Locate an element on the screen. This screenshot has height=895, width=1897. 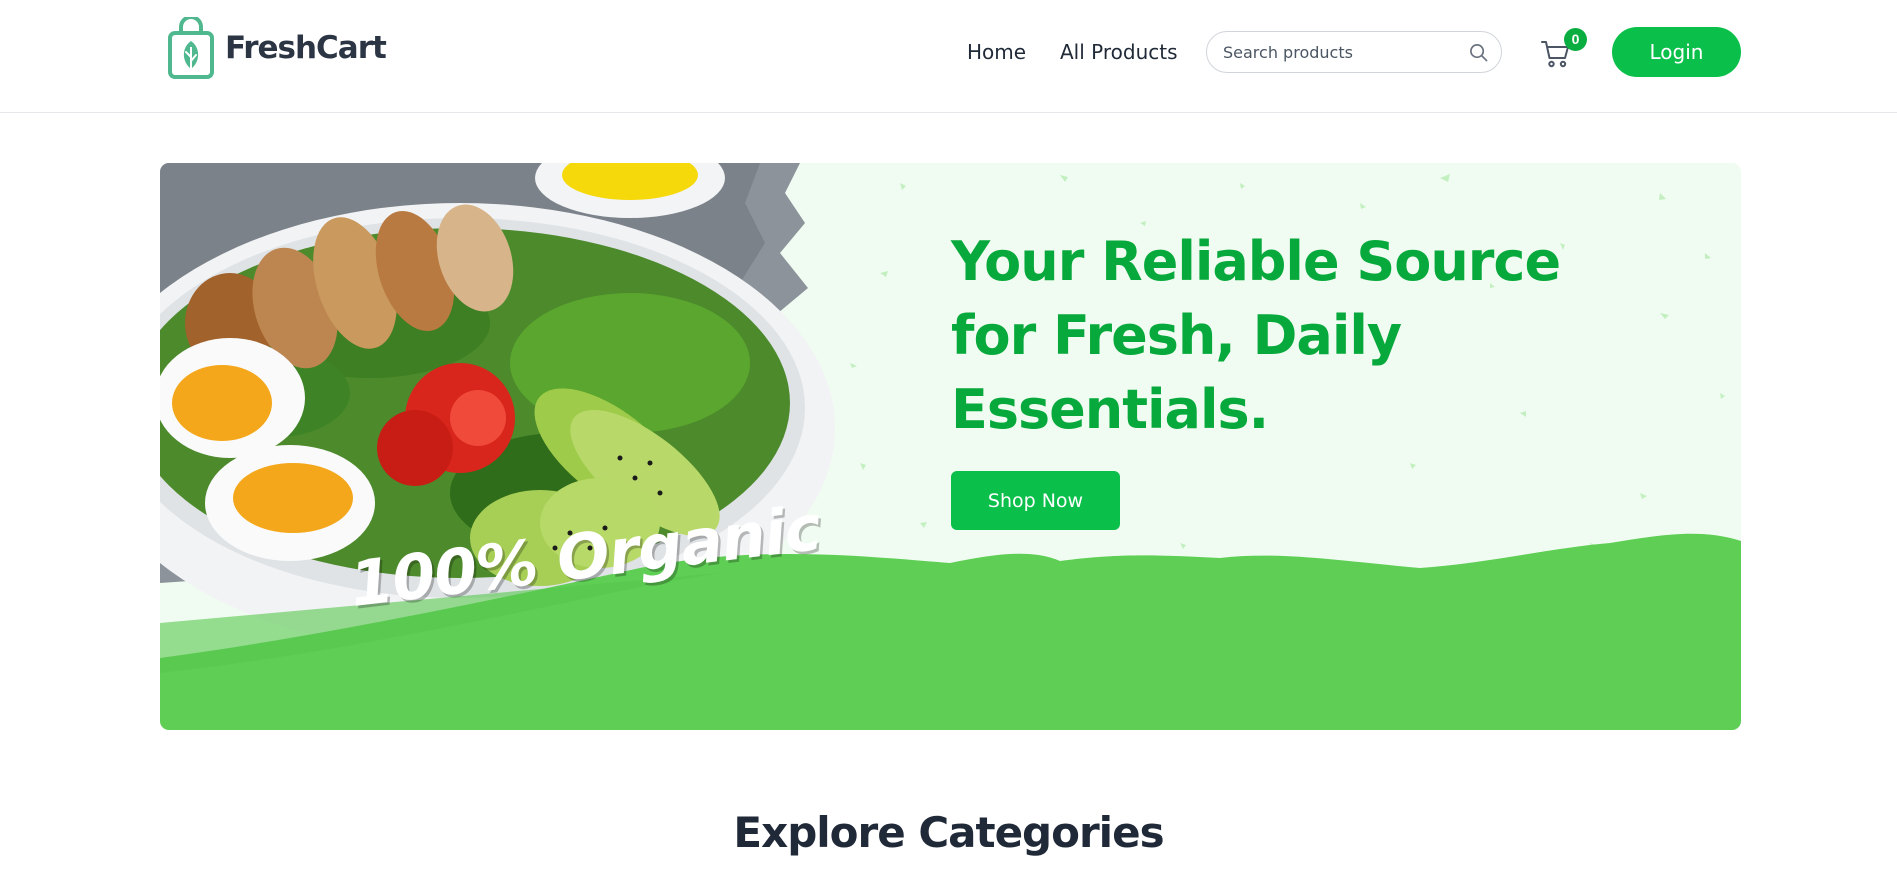
brand-name: FreshCart is located at coordinates (306, 48).